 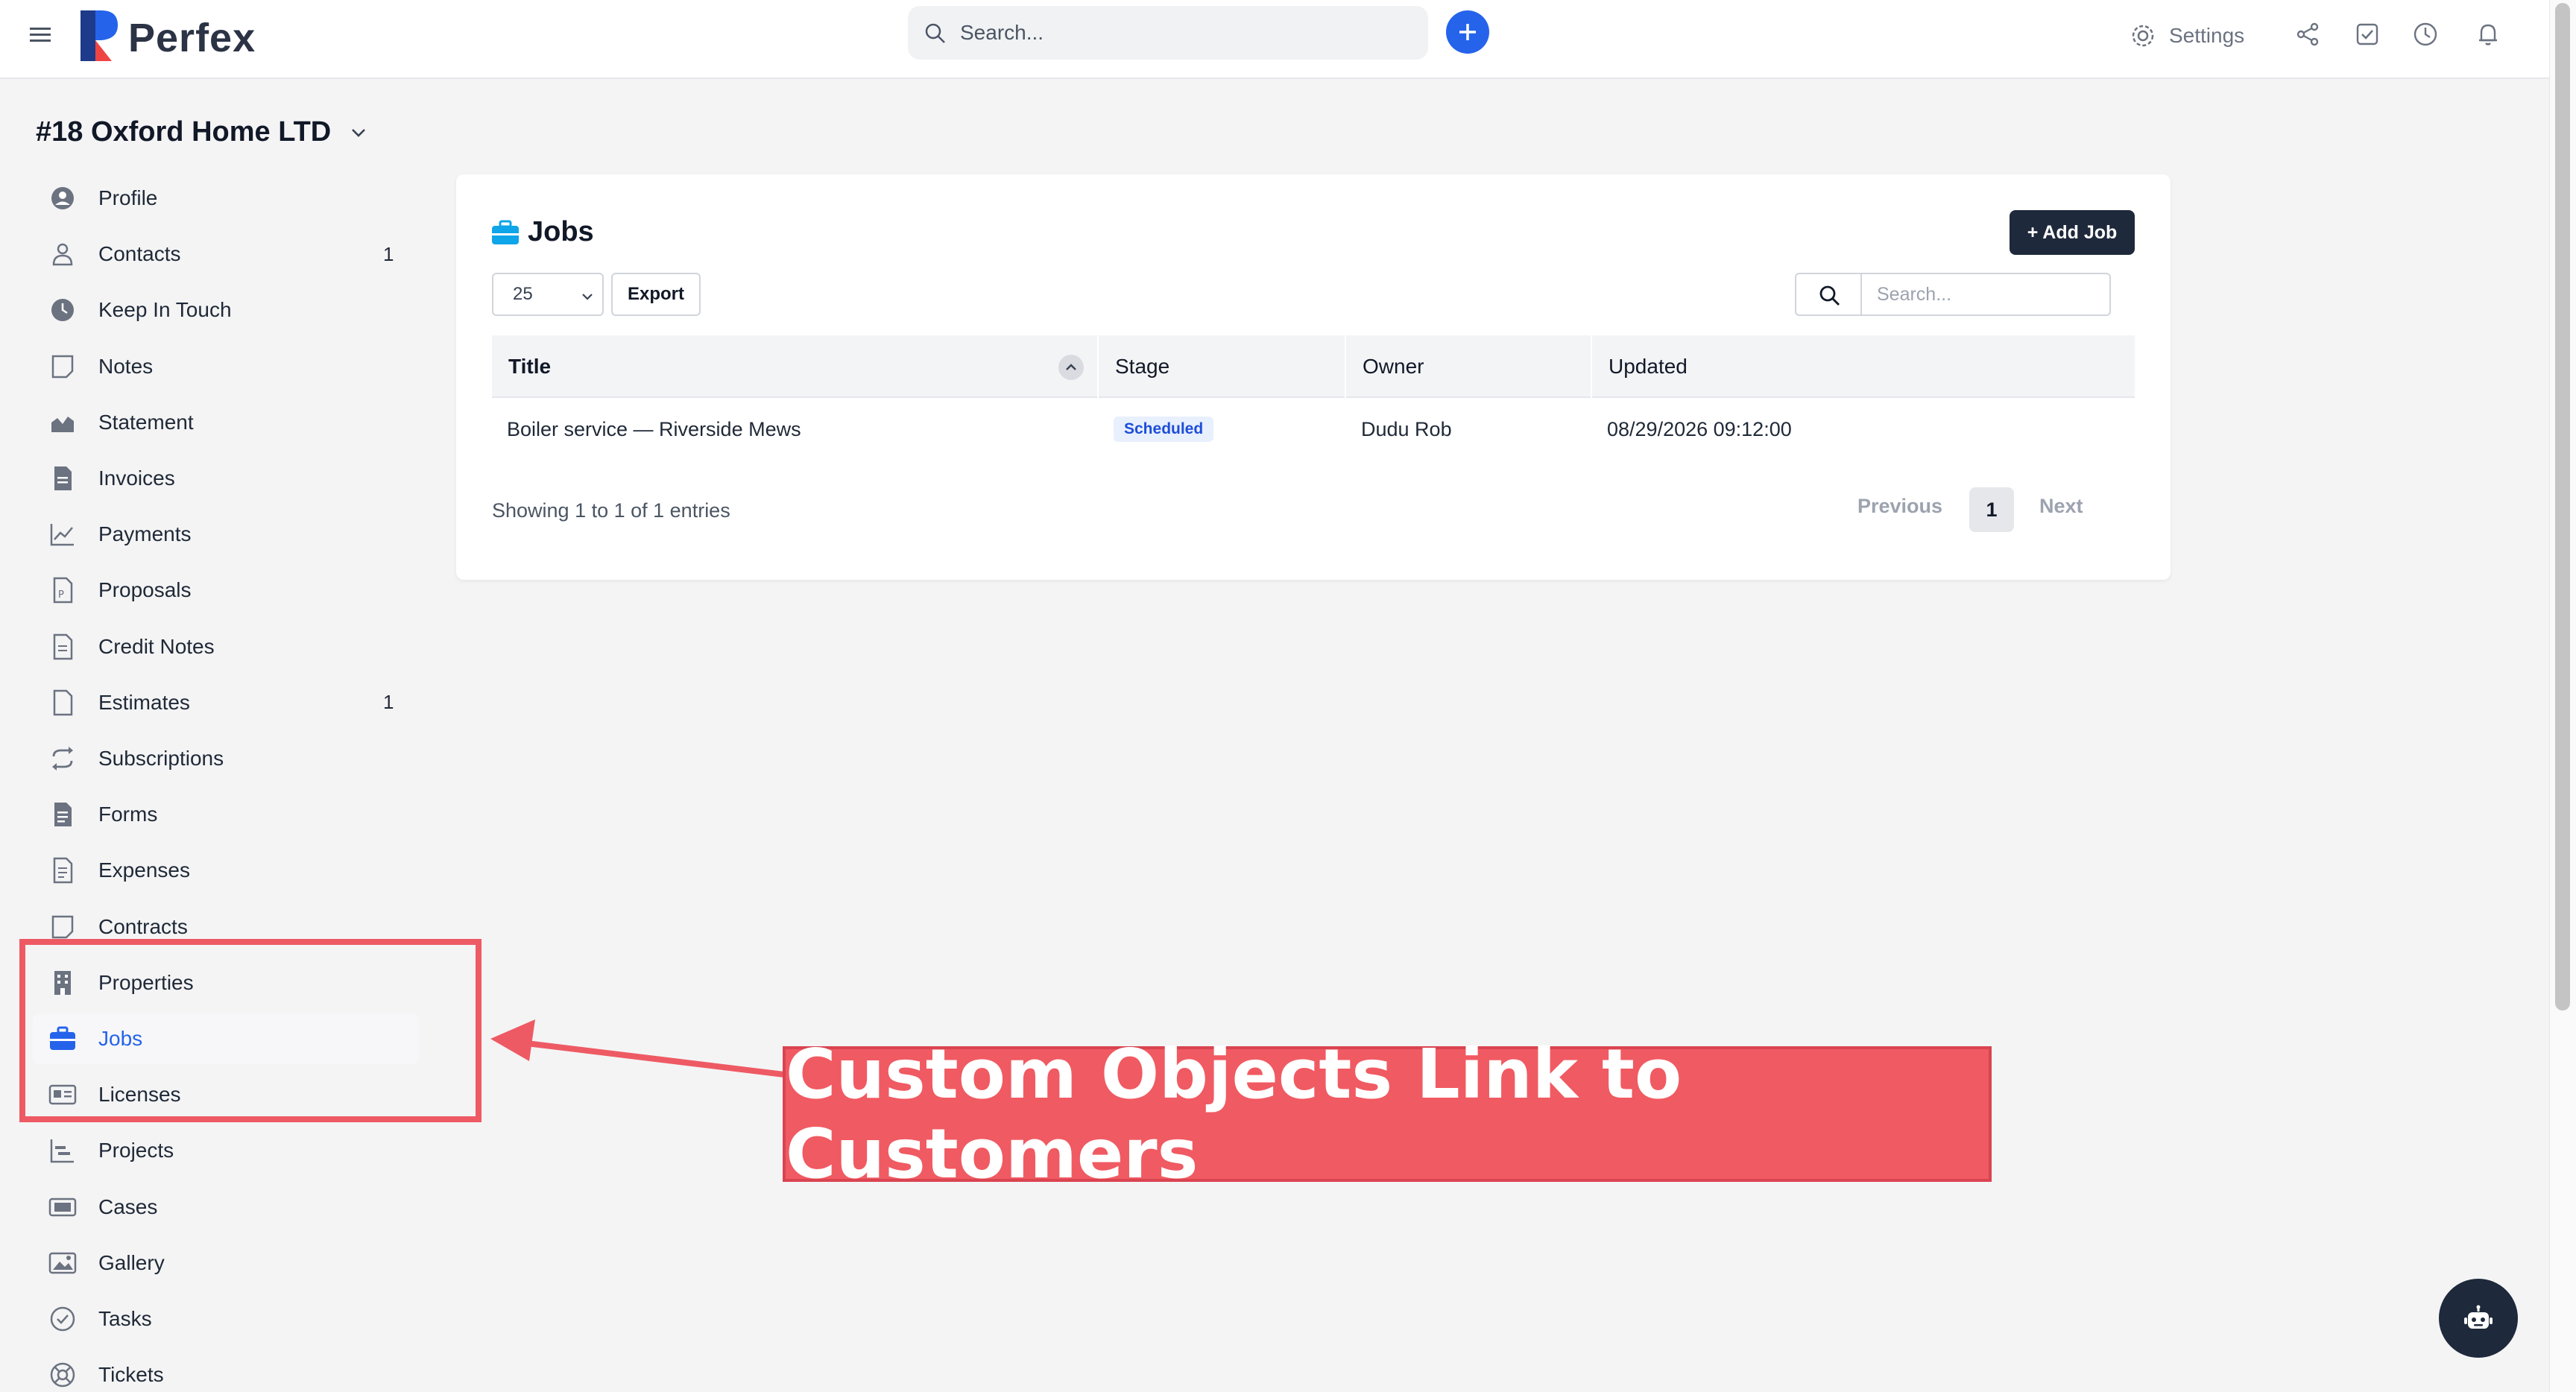 I want to click on add-job-button: + Add Job, so click(x=2072, y=232).